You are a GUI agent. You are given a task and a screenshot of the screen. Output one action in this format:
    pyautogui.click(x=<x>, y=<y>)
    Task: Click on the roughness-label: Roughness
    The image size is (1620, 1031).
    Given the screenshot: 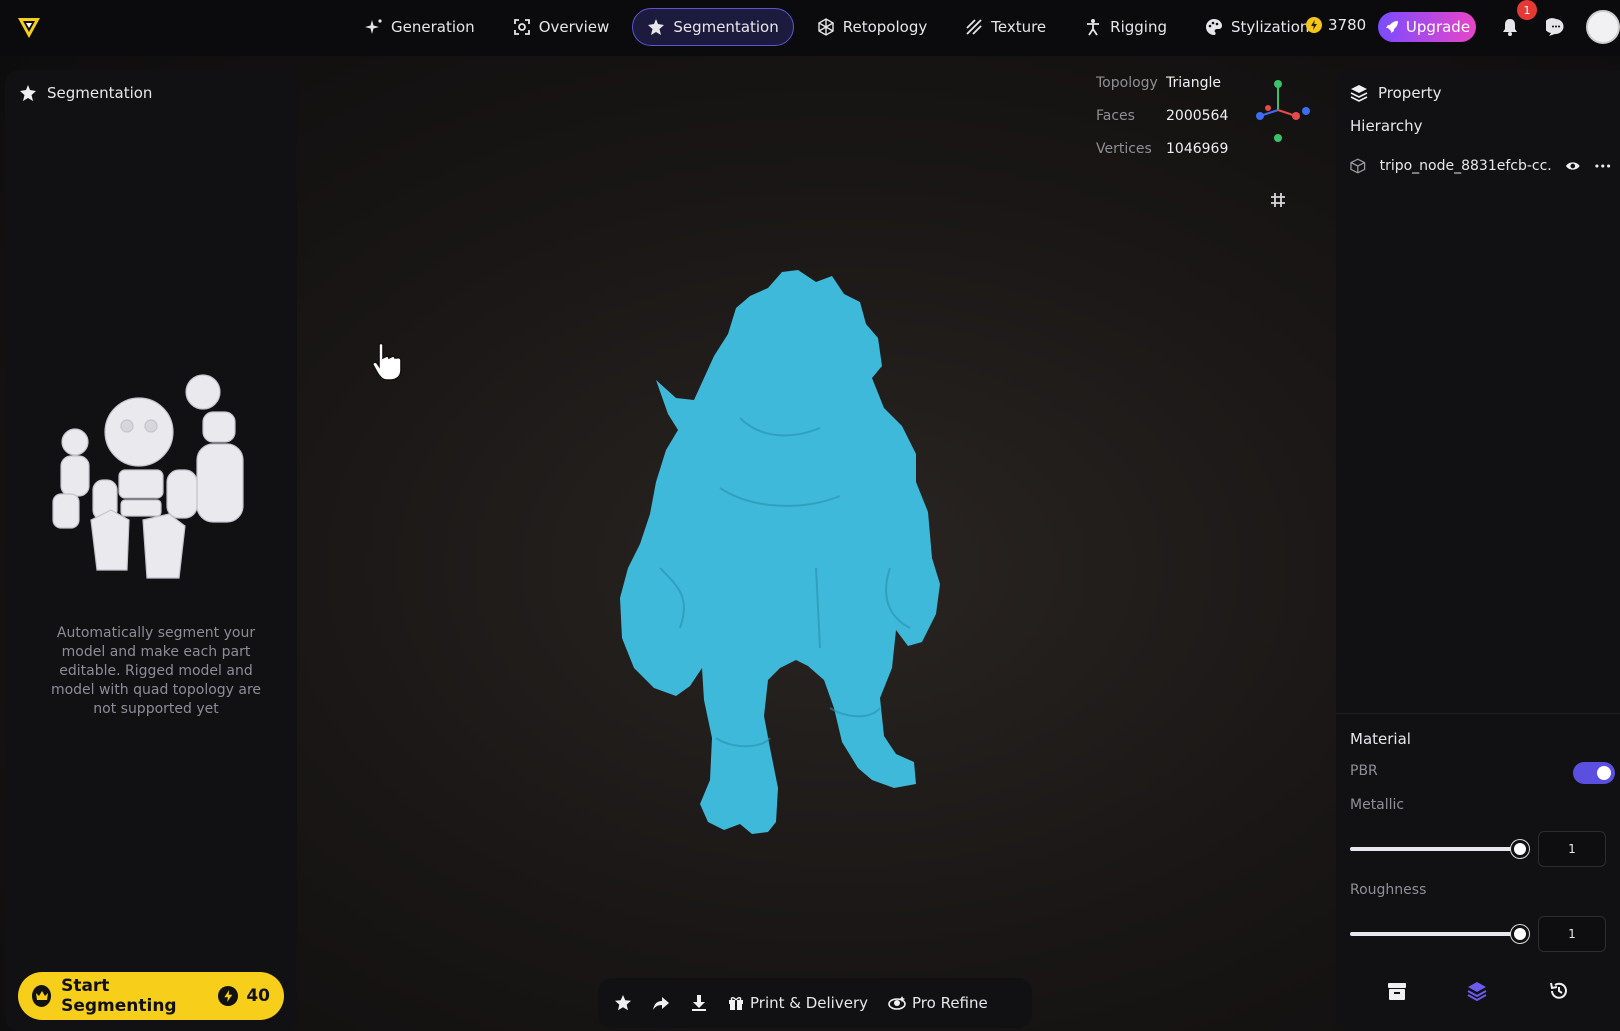 What is the action you would take?
    pyautogui.click(x=1388, y=890)
    